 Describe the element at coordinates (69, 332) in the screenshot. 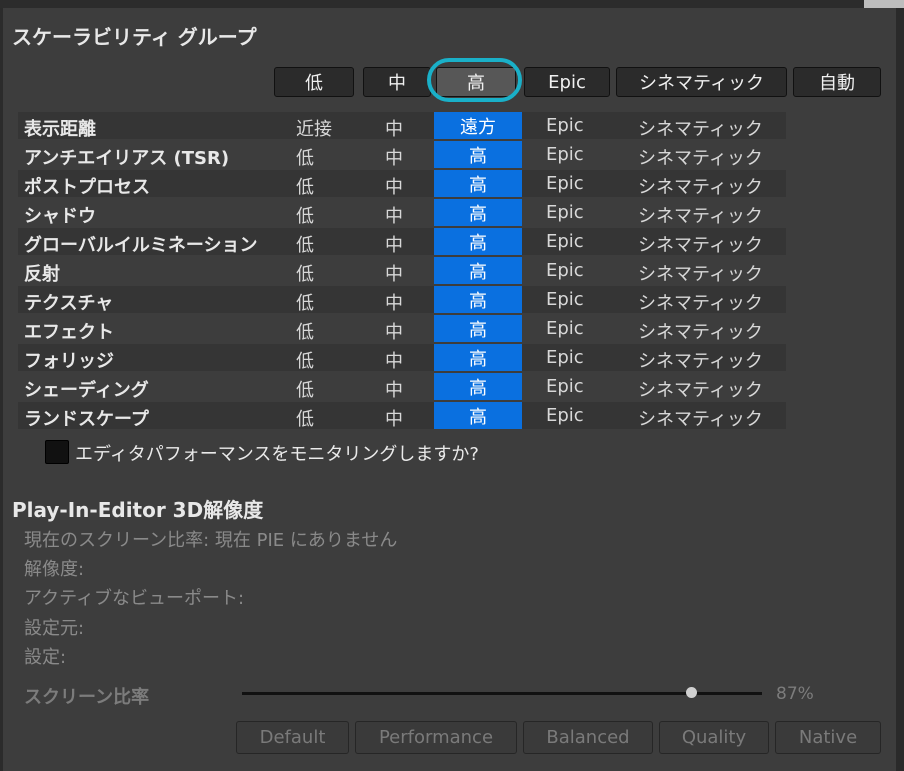

I see `setting-row-label: エフェクト` at that location.